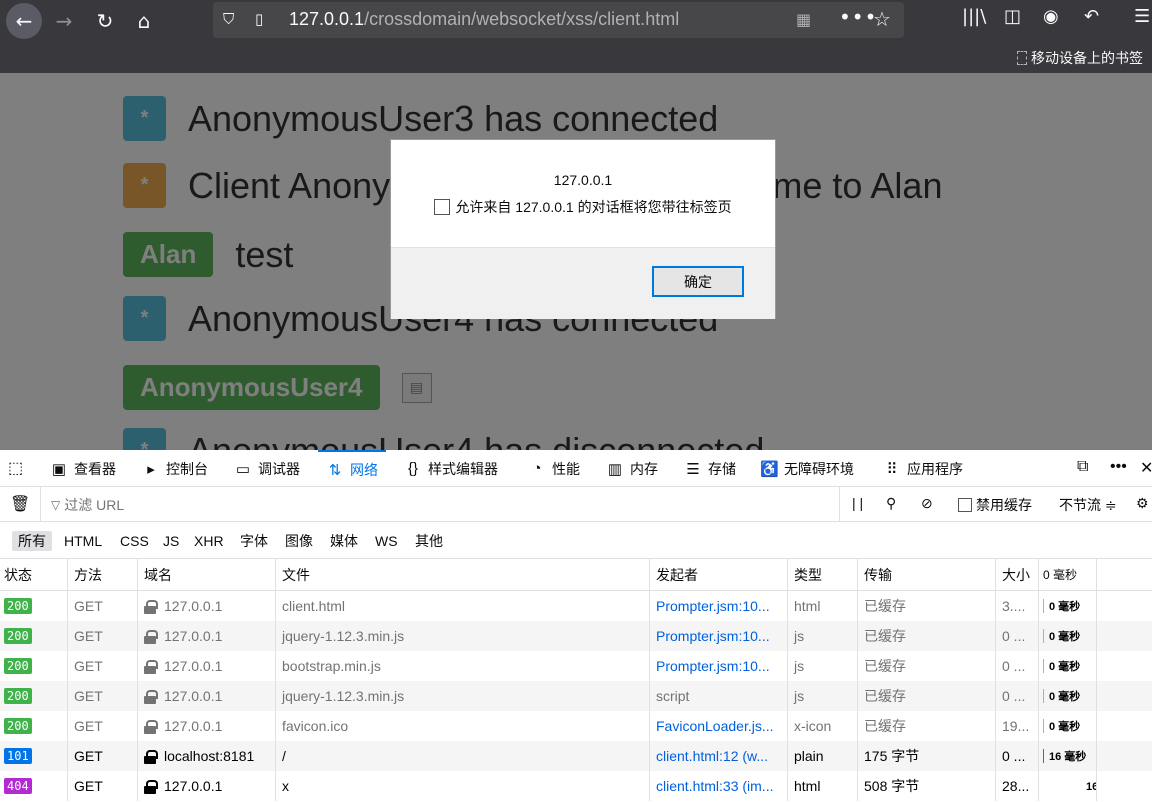  I want to click on allow-tab-checkbox, so click(442, 207).